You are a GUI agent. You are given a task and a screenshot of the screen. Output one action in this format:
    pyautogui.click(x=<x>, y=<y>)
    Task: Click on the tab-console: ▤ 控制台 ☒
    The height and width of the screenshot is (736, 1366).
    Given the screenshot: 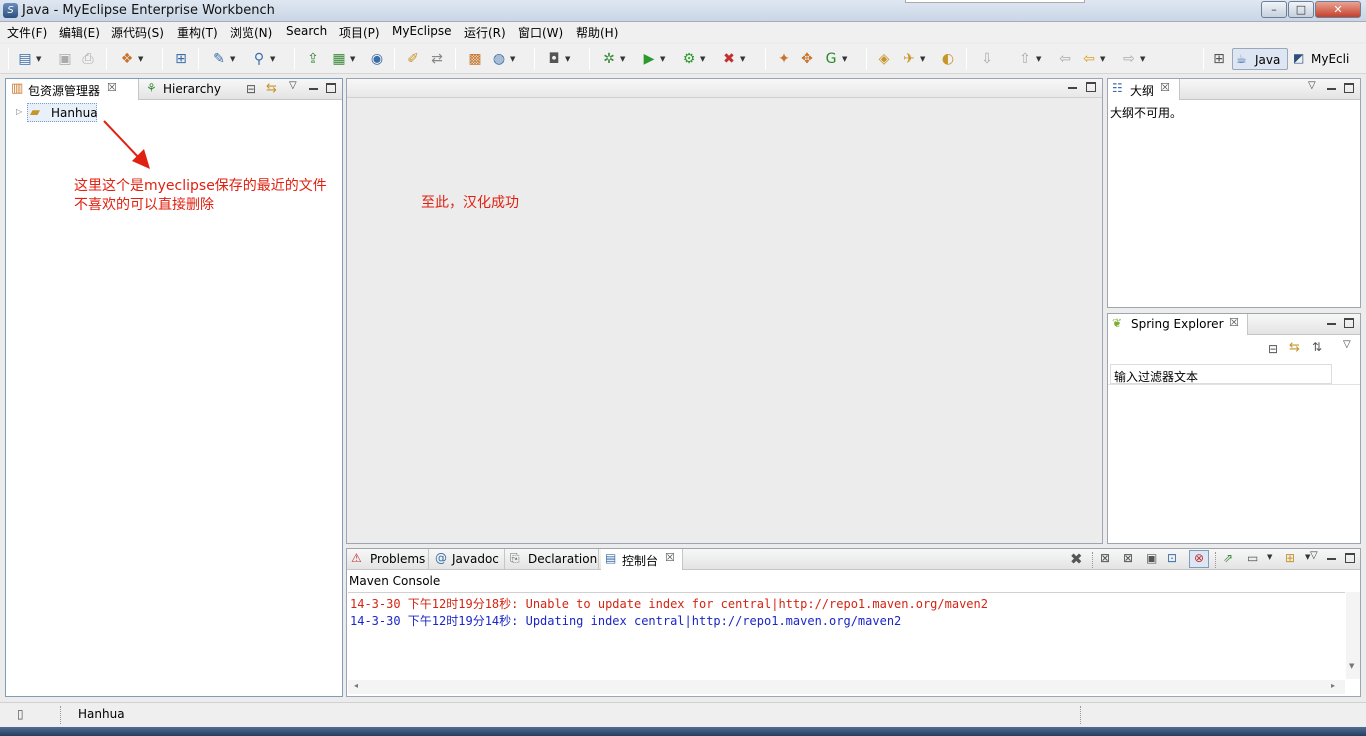 What is the action you would take?
    pyautogui.click(x=642, y=559)
    